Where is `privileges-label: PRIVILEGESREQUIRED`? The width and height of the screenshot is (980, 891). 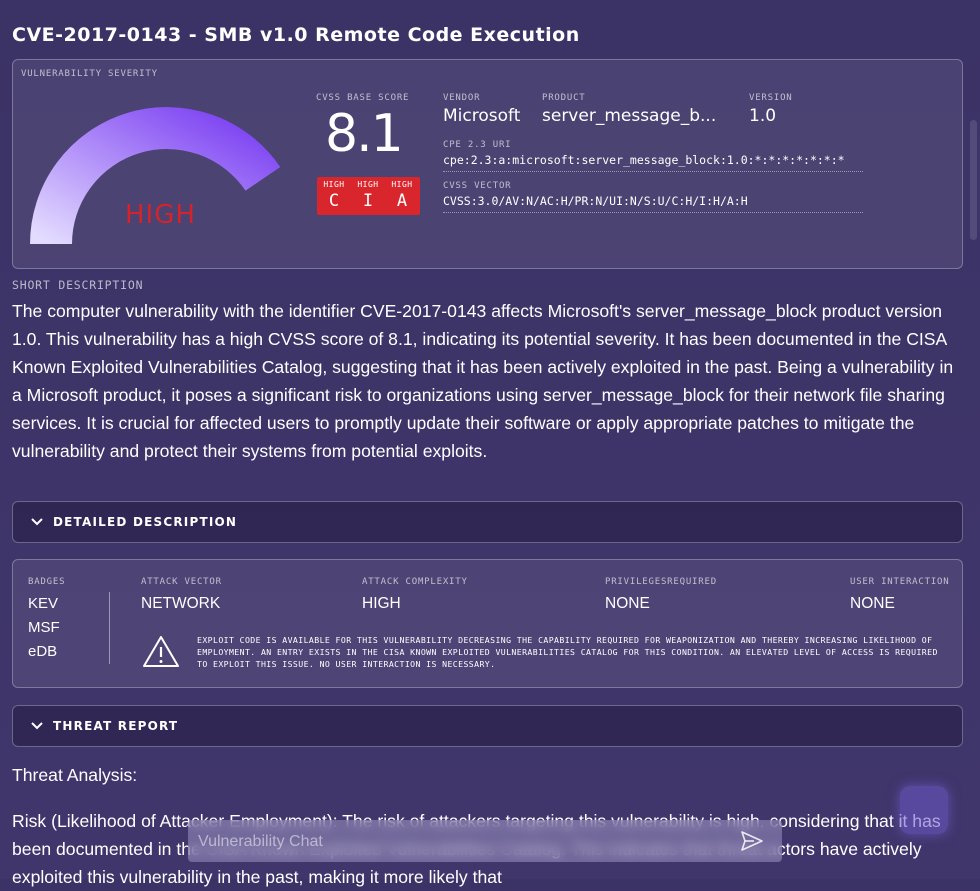
privileges-label: PRIVILEGESREQUIRED is located at coordinates (661, 582).